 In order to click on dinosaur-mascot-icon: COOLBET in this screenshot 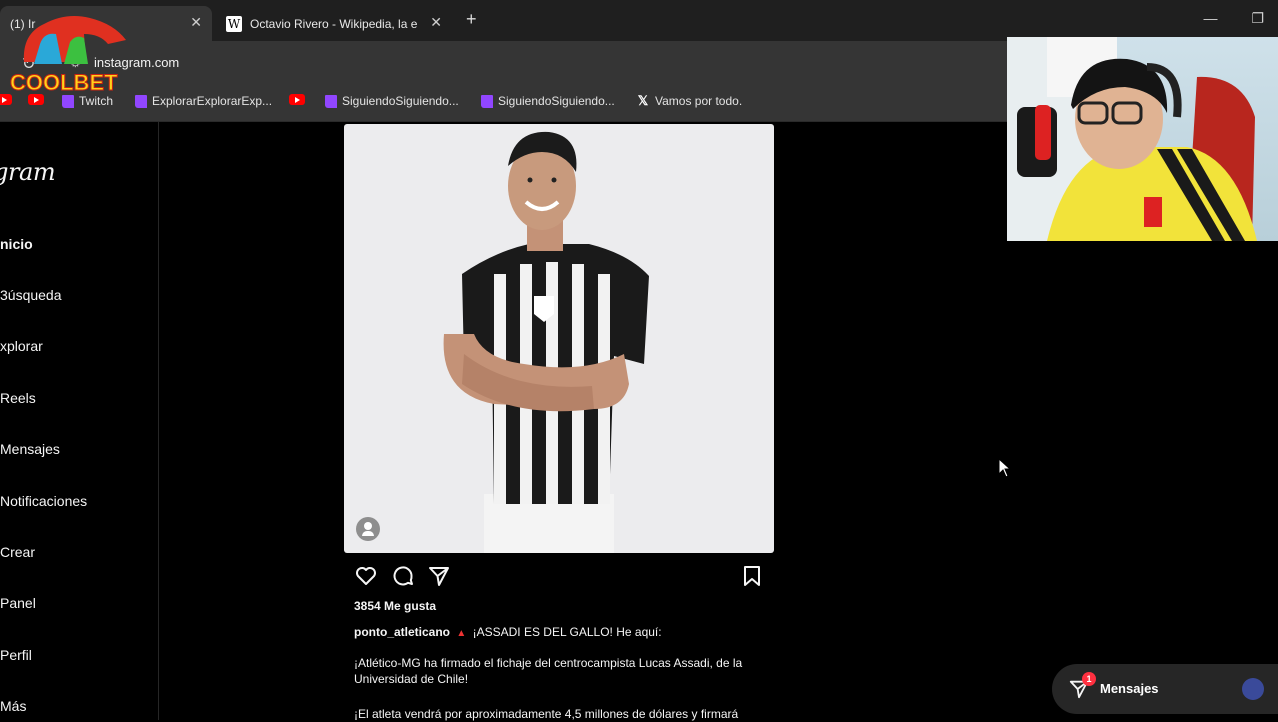, I will do `click(68, 56)`.